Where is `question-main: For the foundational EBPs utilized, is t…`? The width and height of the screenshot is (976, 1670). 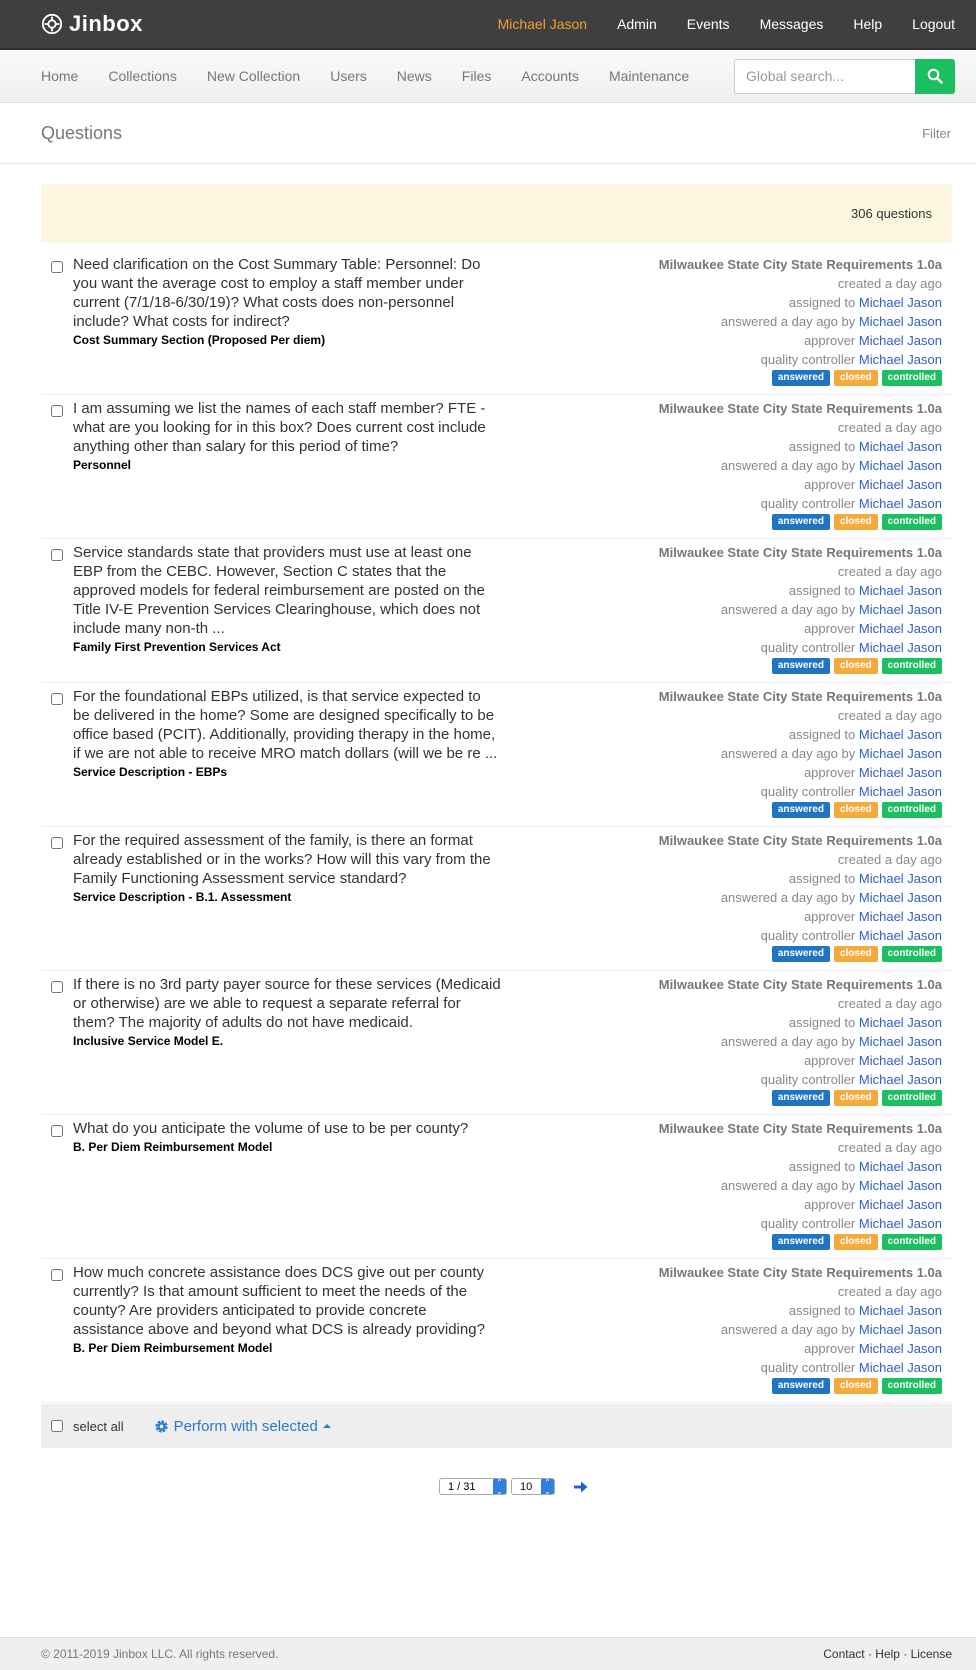
question-main: For the foundational EBPs utilized, is t… is located at coordinates (276, 752).